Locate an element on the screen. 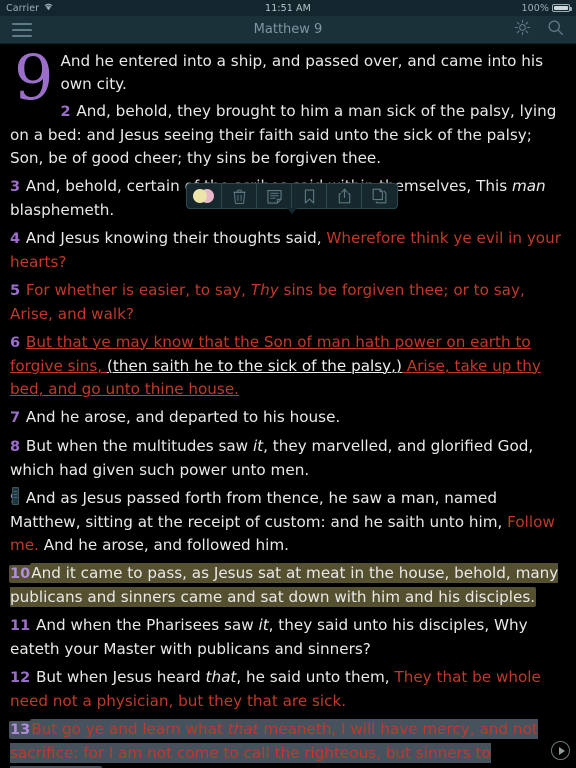 This screenshot has height=768, width=576. nav-bar: Matthew 9 is located at coordinates (288, 30).